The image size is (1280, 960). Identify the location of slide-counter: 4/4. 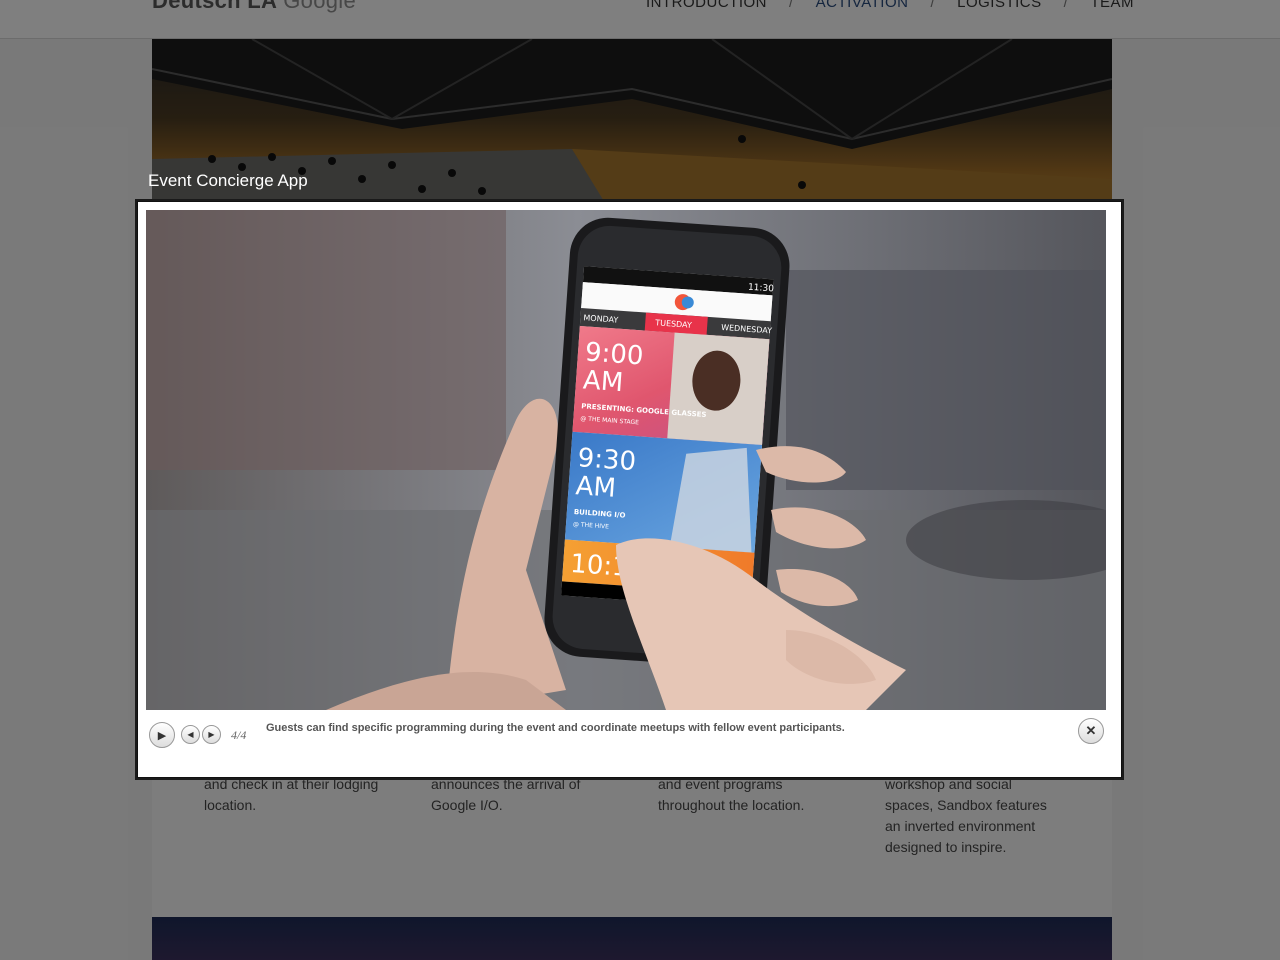
(239, 735).